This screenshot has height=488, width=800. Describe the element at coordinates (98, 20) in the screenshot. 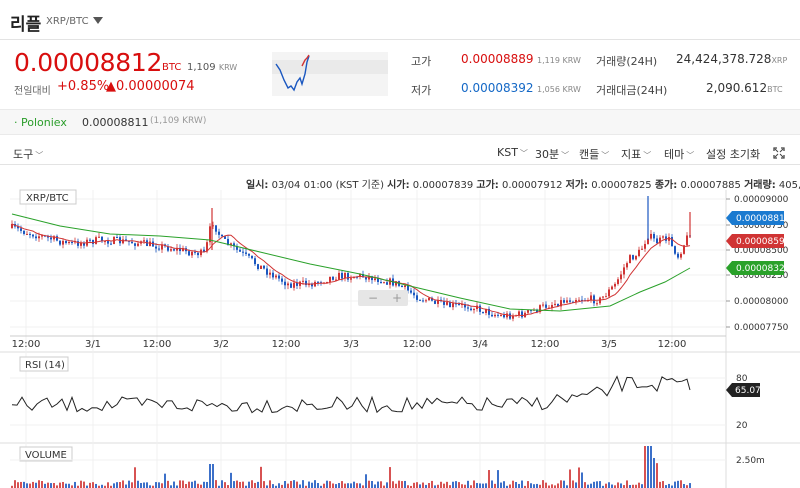

I see `coin-select-caret-icon` at that location.